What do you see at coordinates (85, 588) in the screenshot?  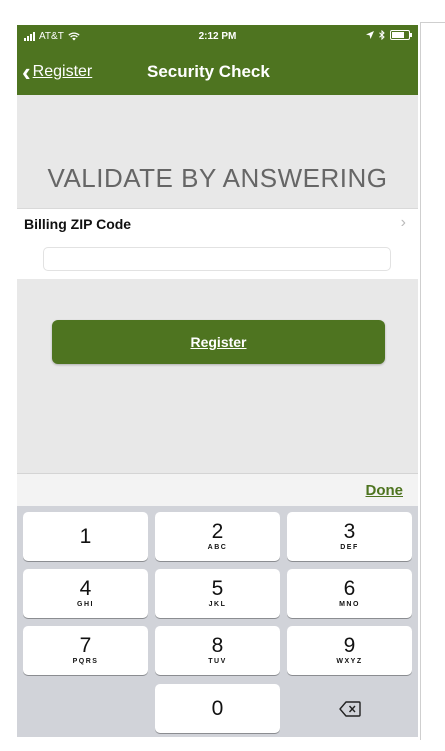 I see `key-digit: 4` at bounding box center [85, 588].